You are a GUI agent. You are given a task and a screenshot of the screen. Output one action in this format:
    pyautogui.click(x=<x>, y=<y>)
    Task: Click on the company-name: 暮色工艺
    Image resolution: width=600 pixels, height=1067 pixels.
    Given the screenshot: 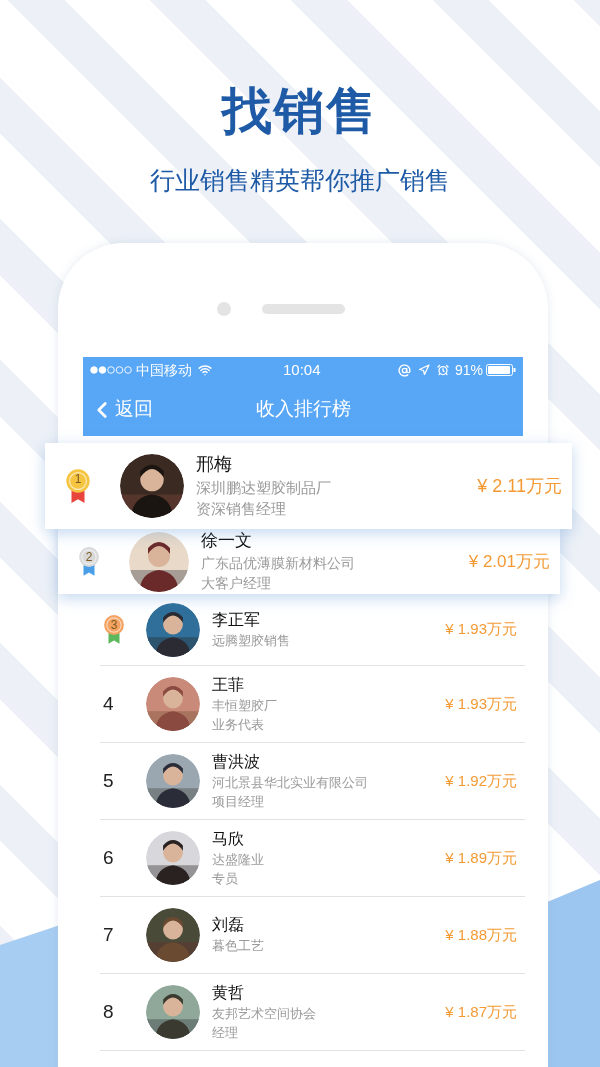 What is the action you would take?
    pyautogui.click(x=238, y=946)
    